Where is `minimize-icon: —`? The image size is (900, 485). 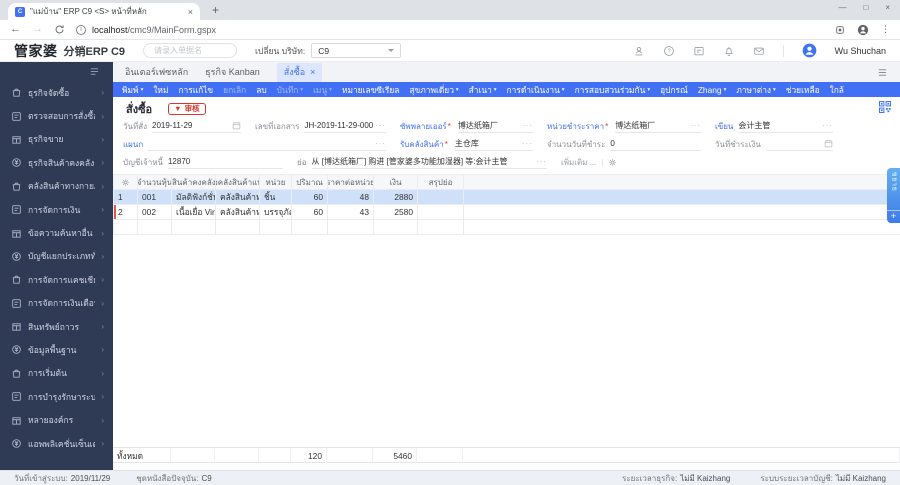 minimize-icon: — is located at coordinates (842, 7).